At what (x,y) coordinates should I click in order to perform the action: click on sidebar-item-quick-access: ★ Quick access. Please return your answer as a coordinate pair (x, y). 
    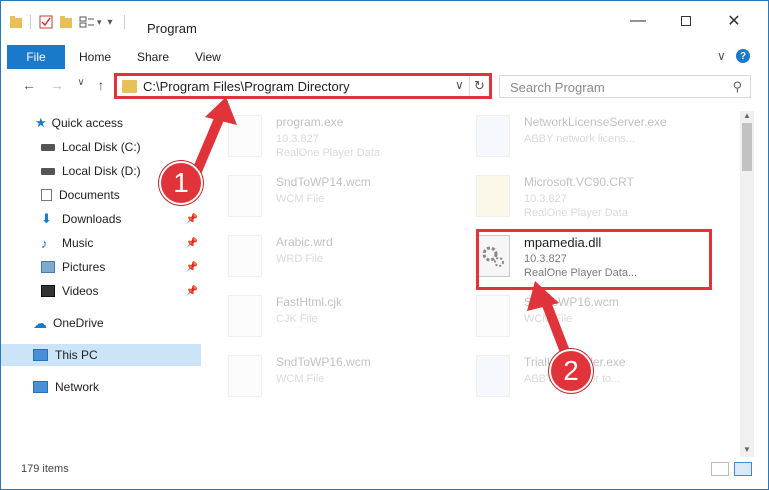
    Looking at the image, I should click on (101, 123).